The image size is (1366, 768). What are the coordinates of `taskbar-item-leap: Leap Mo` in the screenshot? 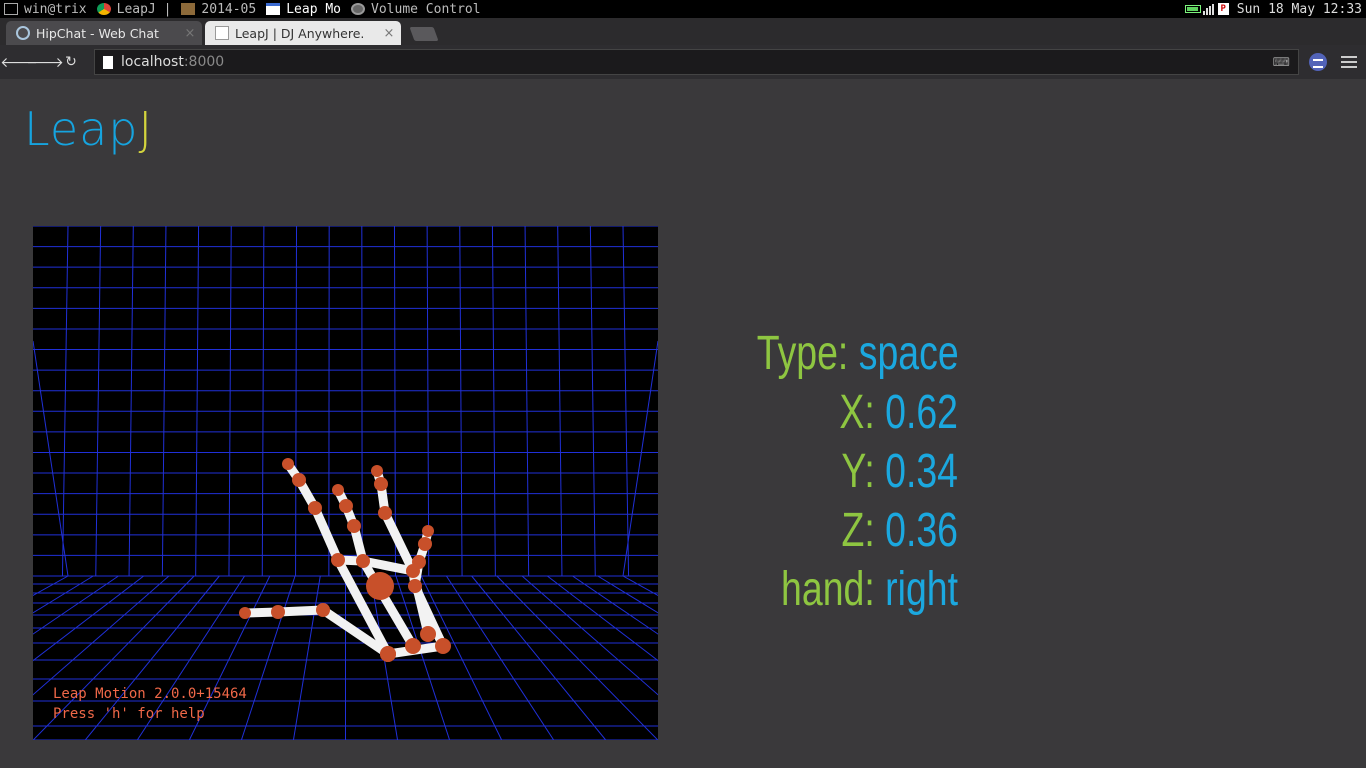 It's located at (304, 9).